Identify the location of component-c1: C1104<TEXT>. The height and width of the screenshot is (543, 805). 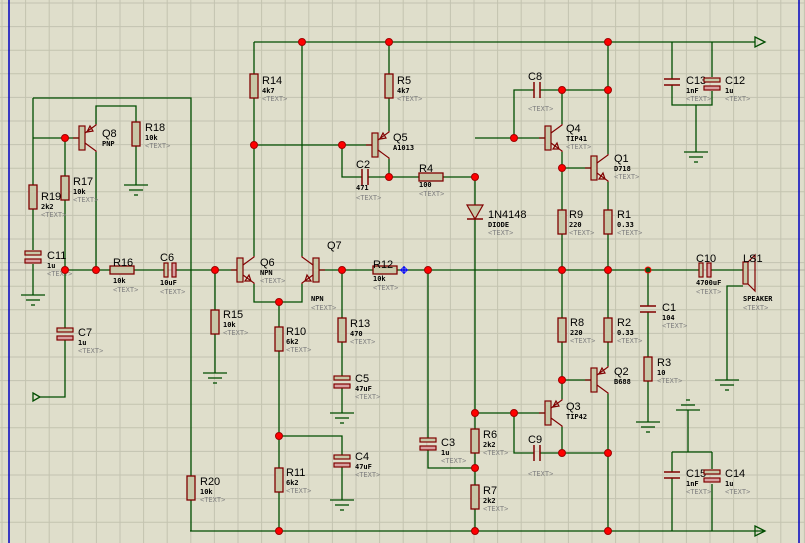
(663, 316).